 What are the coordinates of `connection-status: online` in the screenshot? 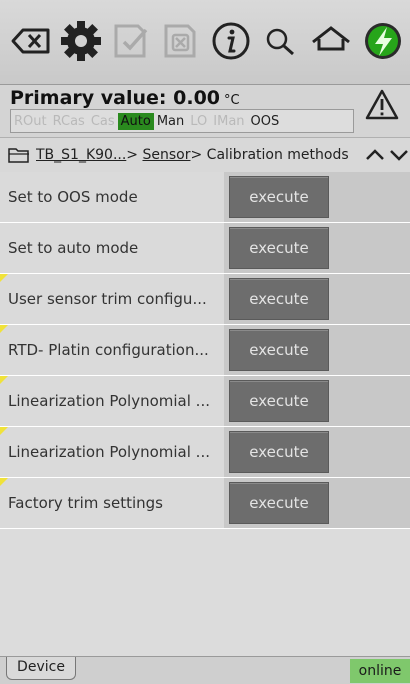 It's located at (380, 671).